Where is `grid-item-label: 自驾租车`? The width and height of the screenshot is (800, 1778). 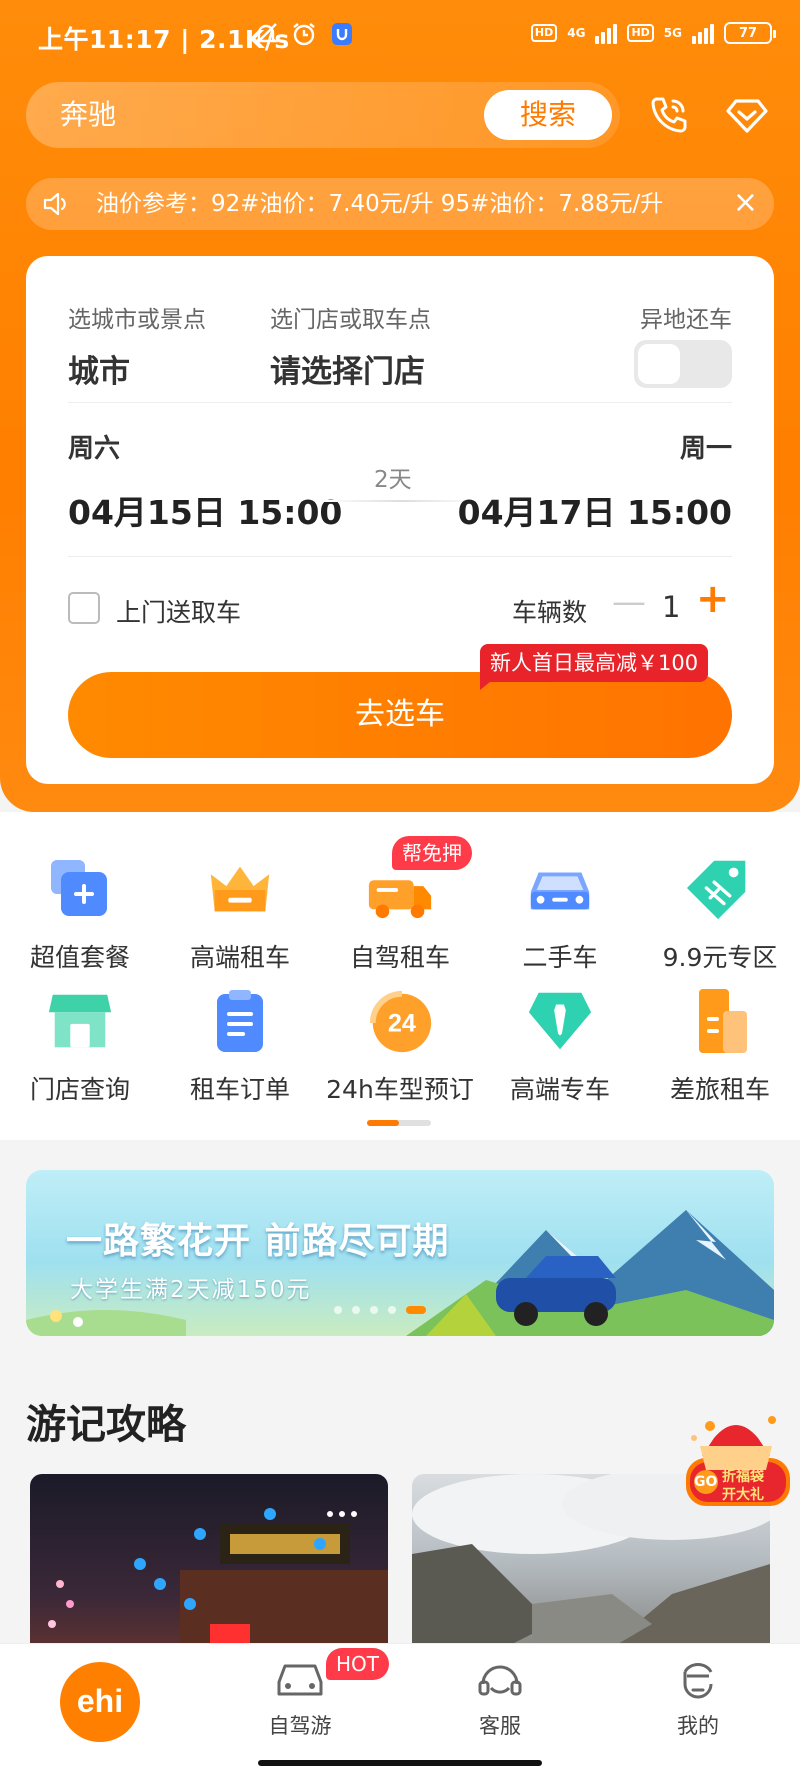
grid-item-label: 自驾租车 is located at coordinates (399, 957).